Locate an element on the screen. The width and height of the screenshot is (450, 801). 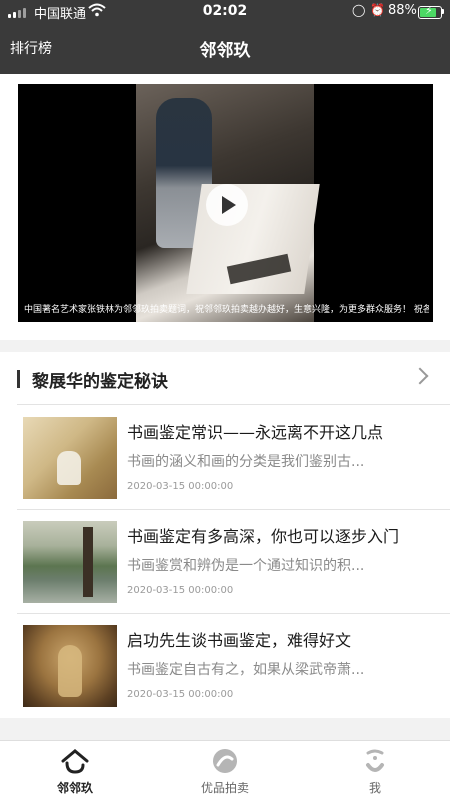
home-logo-icon is located at coordinates (75, 761).